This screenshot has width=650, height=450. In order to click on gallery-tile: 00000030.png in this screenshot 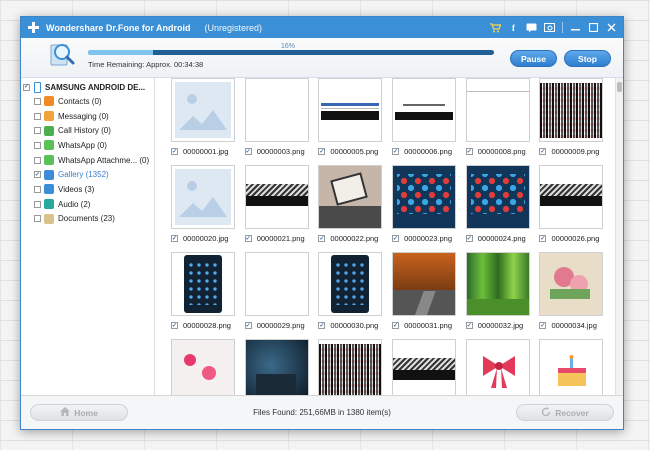, I will do `click(355, 295)`.